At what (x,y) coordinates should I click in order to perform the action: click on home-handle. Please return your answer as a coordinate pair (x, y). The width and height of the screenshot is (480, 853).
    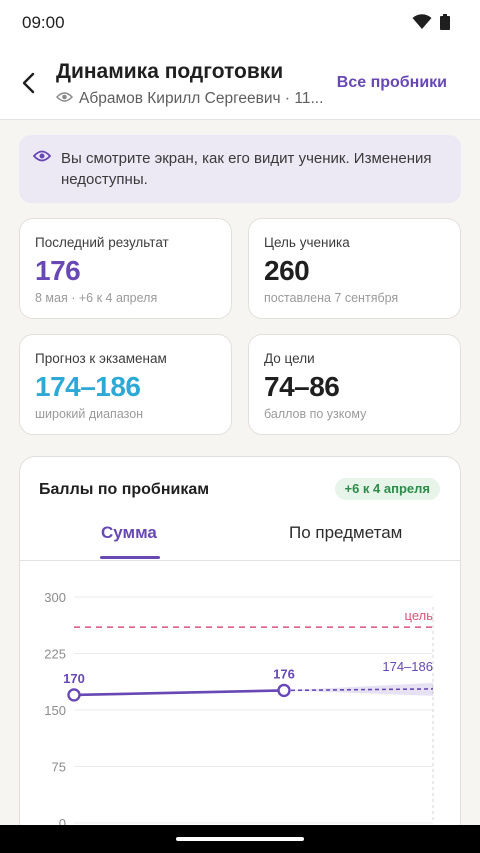
    Looking at the image, I should click on (240, 839).